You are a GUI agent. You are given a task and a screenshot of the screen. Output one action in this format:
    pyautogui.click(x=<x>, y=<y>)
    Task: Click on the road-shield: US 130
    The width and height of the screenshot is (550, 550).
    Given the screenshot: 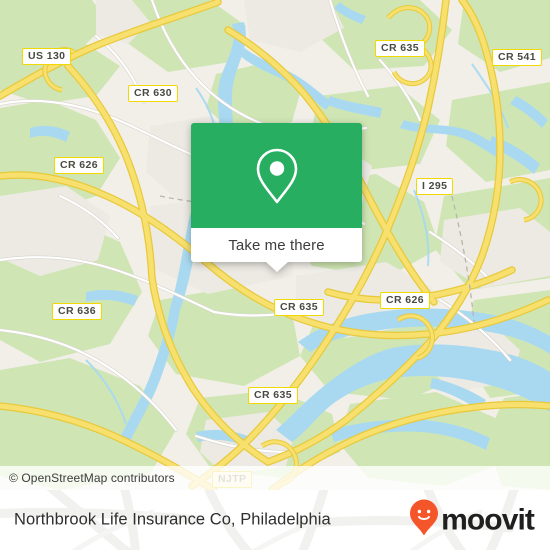 What is the action you would take?
    pyautogui.click(x=47, y=56)
    